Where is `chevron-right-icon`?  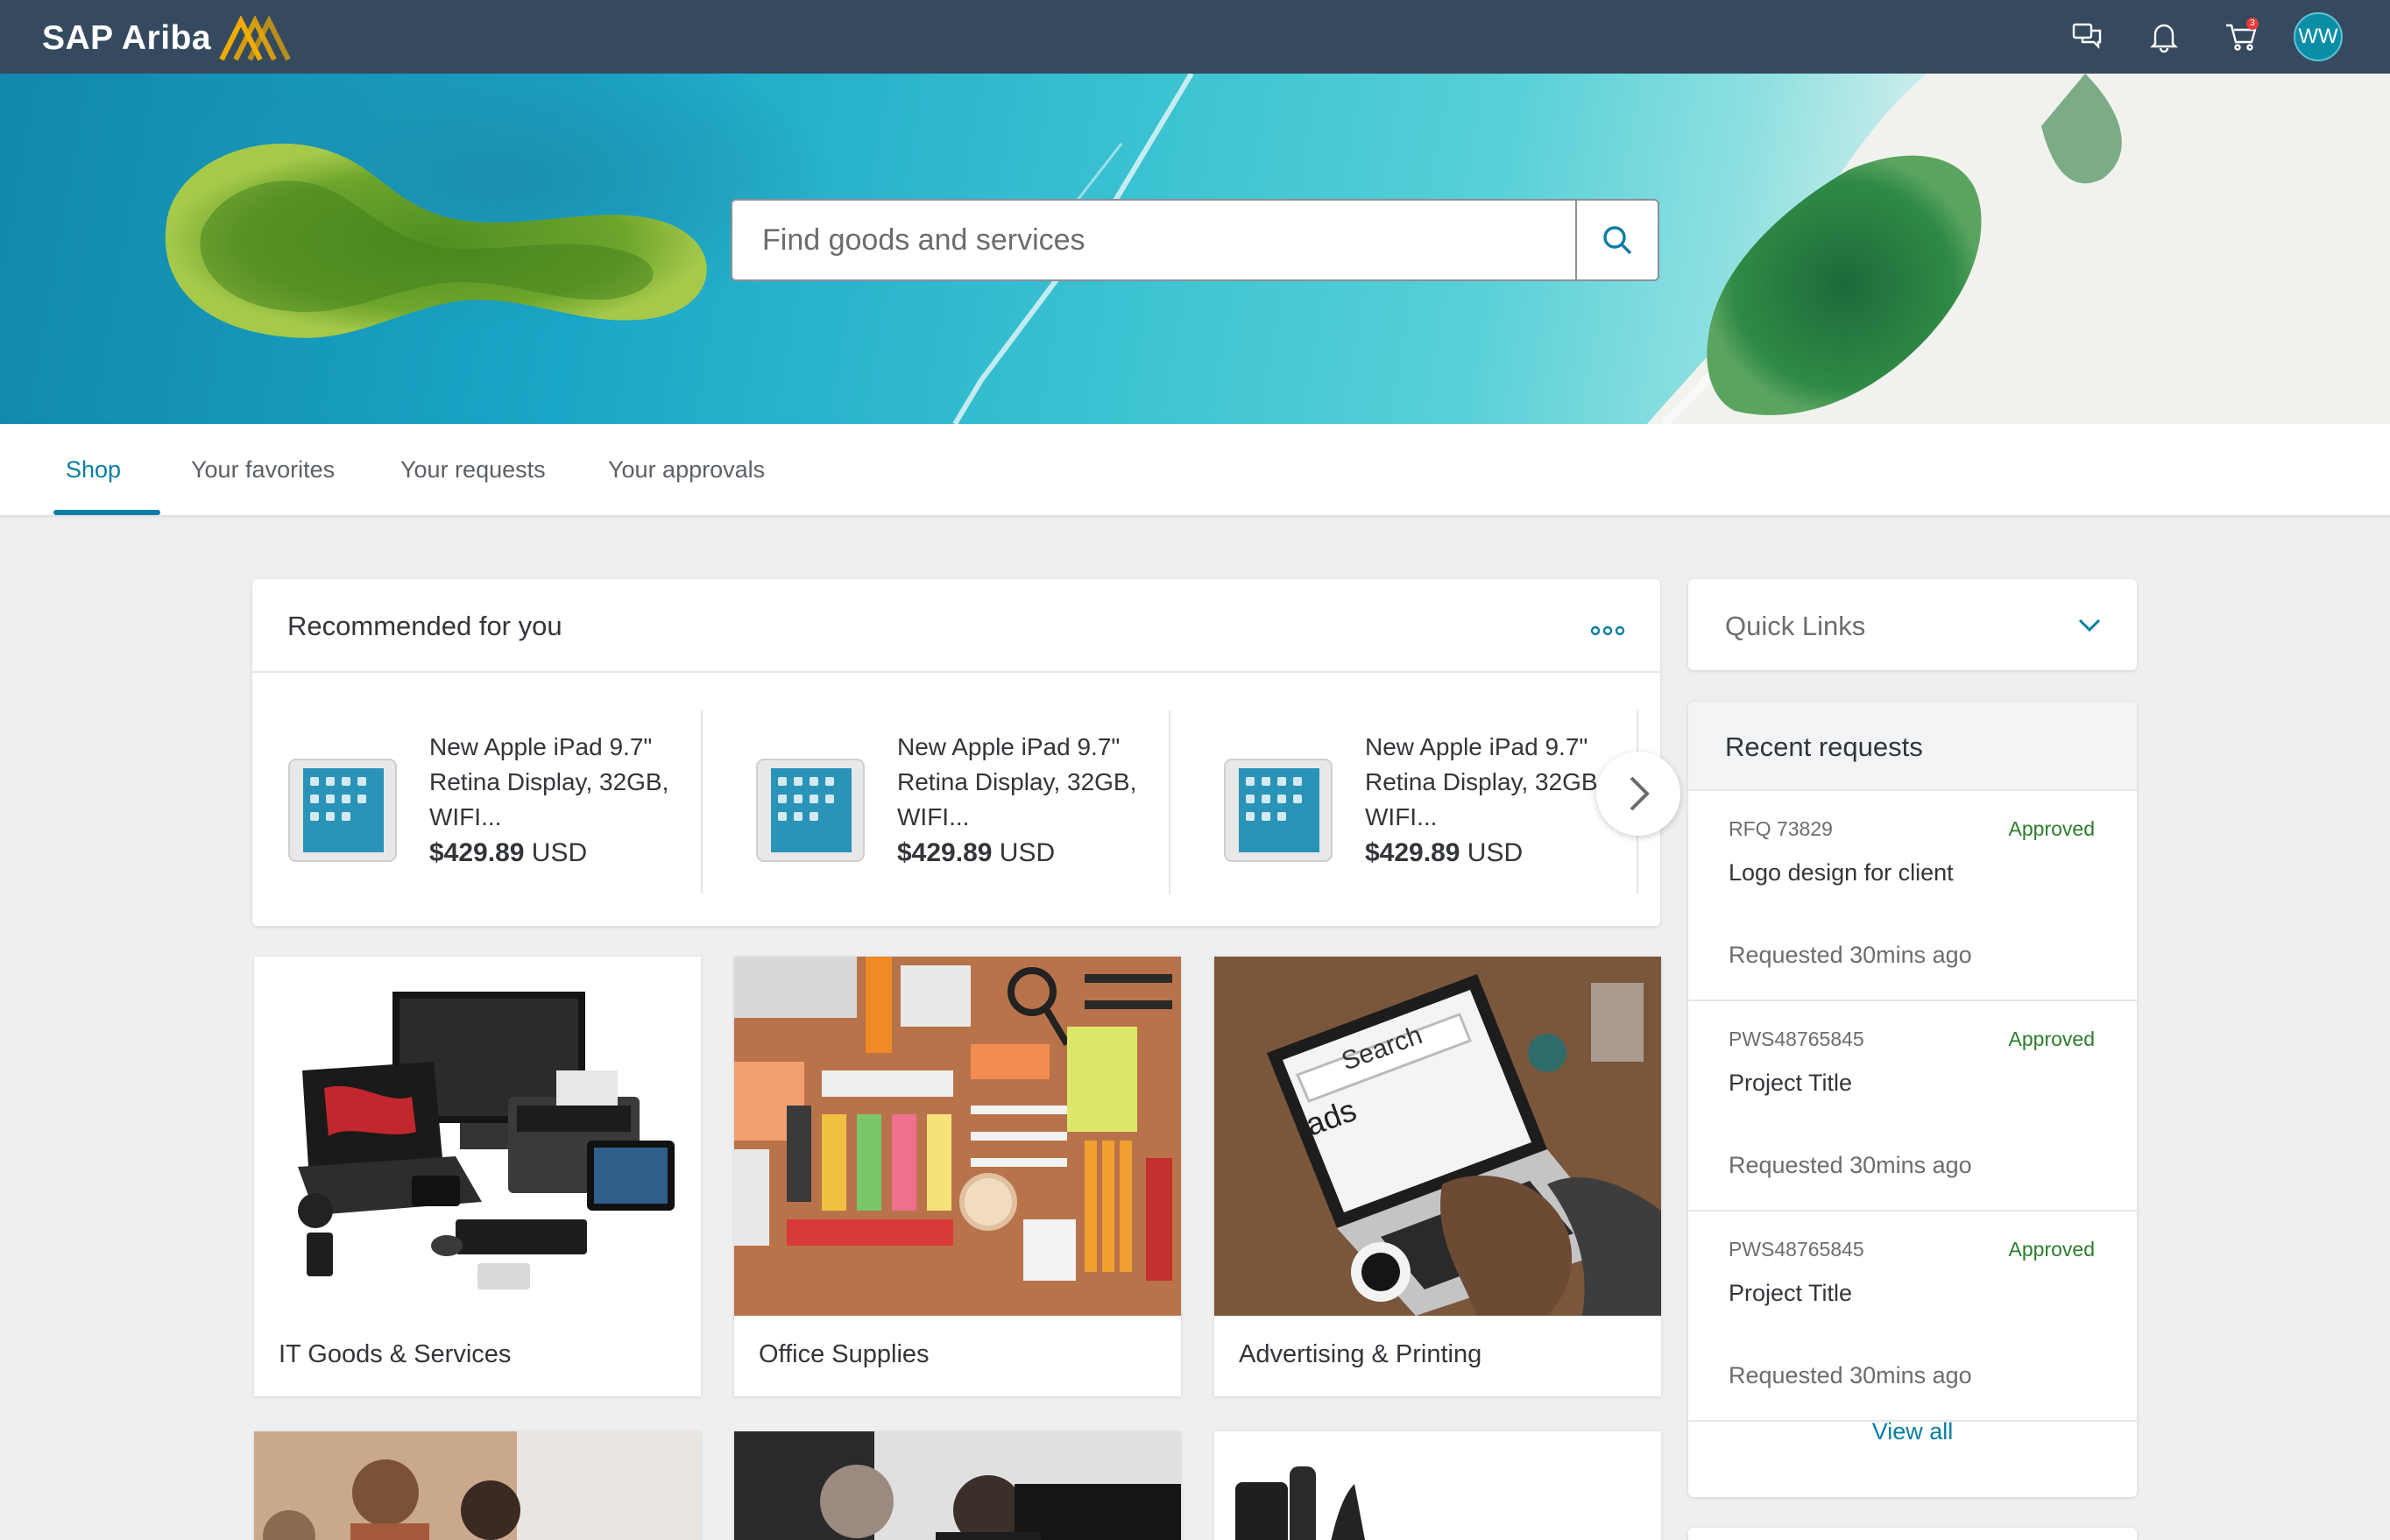
chevron-right-icon is located at coordinates (1640, 794).